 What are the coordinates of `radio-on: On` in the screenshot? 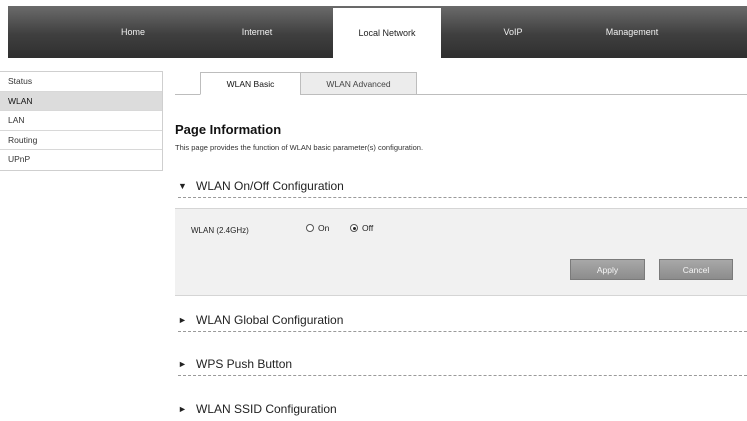 It's located at (317, 228).